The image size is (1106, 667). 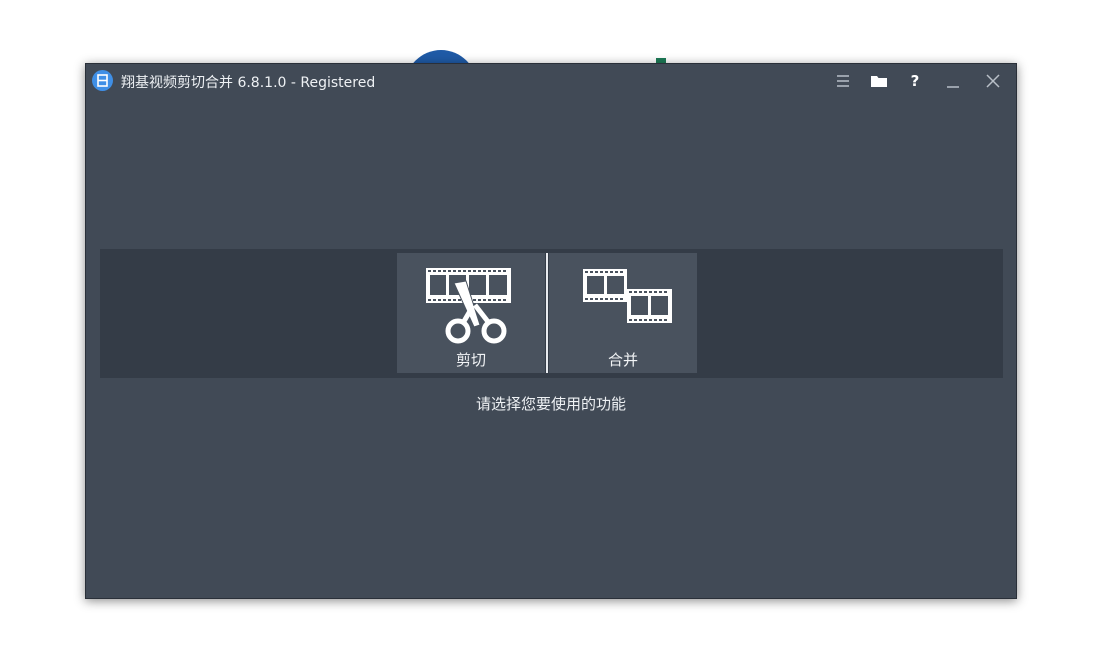 I want to click on divider, so click(x=547, y=313).